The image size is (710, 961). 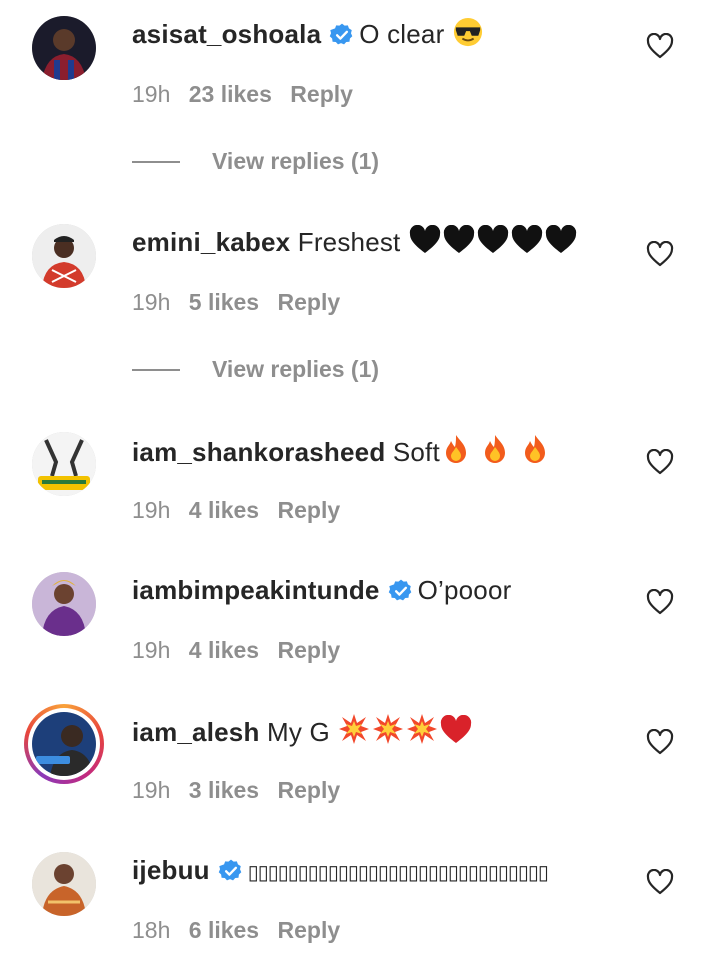 What do you see at coordinates (196, 732) in the screenshot?
I see `username: iam_alesh` at bounding box center [196, 732].